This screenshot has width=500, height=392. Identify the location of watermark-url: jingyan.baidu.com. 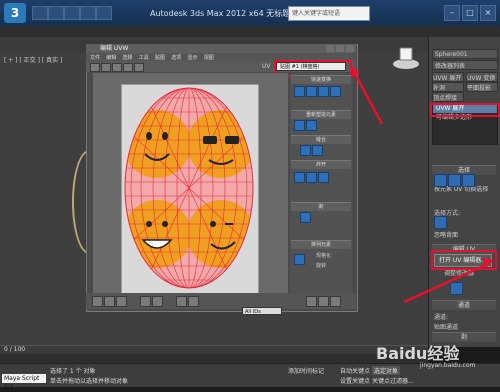
(448, 365).